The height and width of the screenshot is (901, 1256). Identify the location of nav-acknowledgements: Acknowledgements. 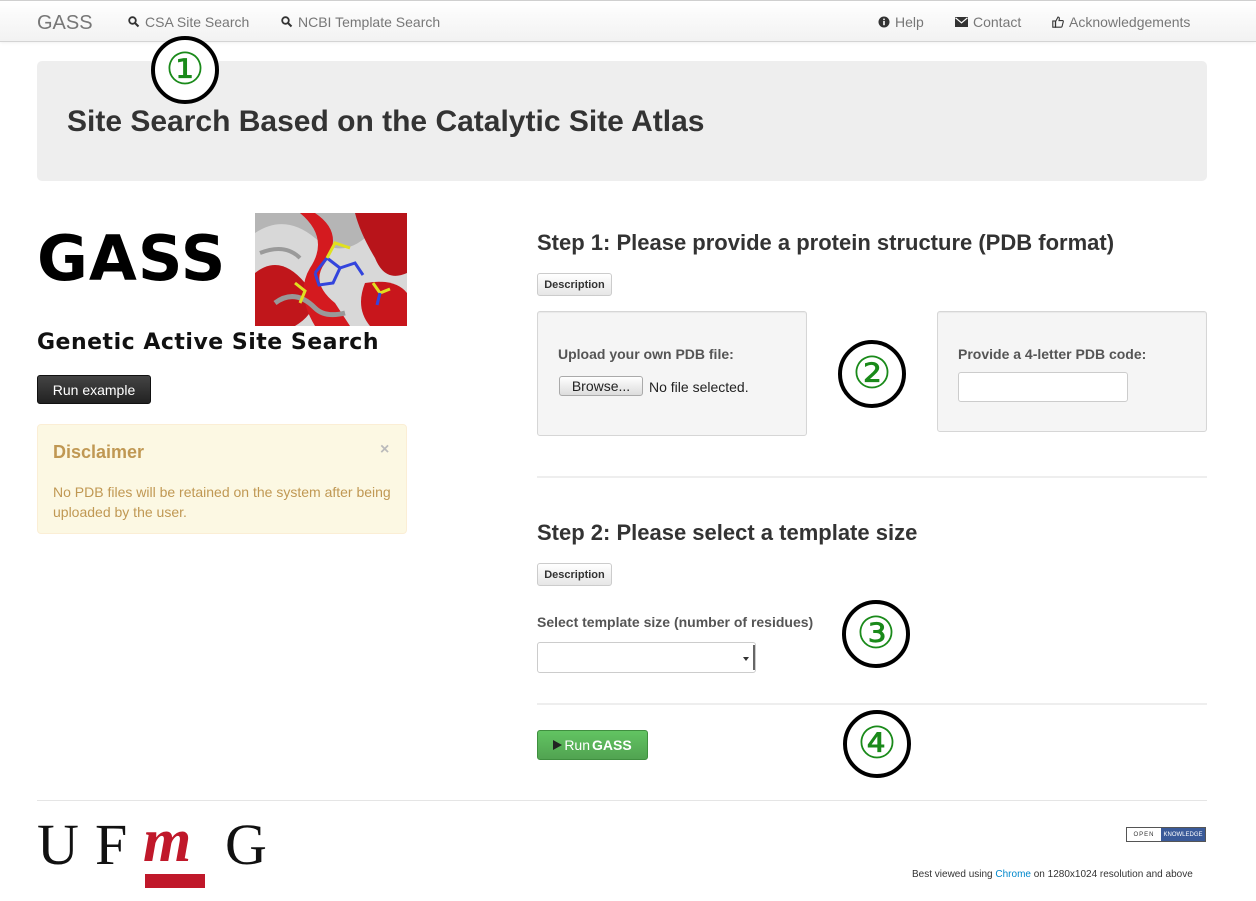
(1121, 22).